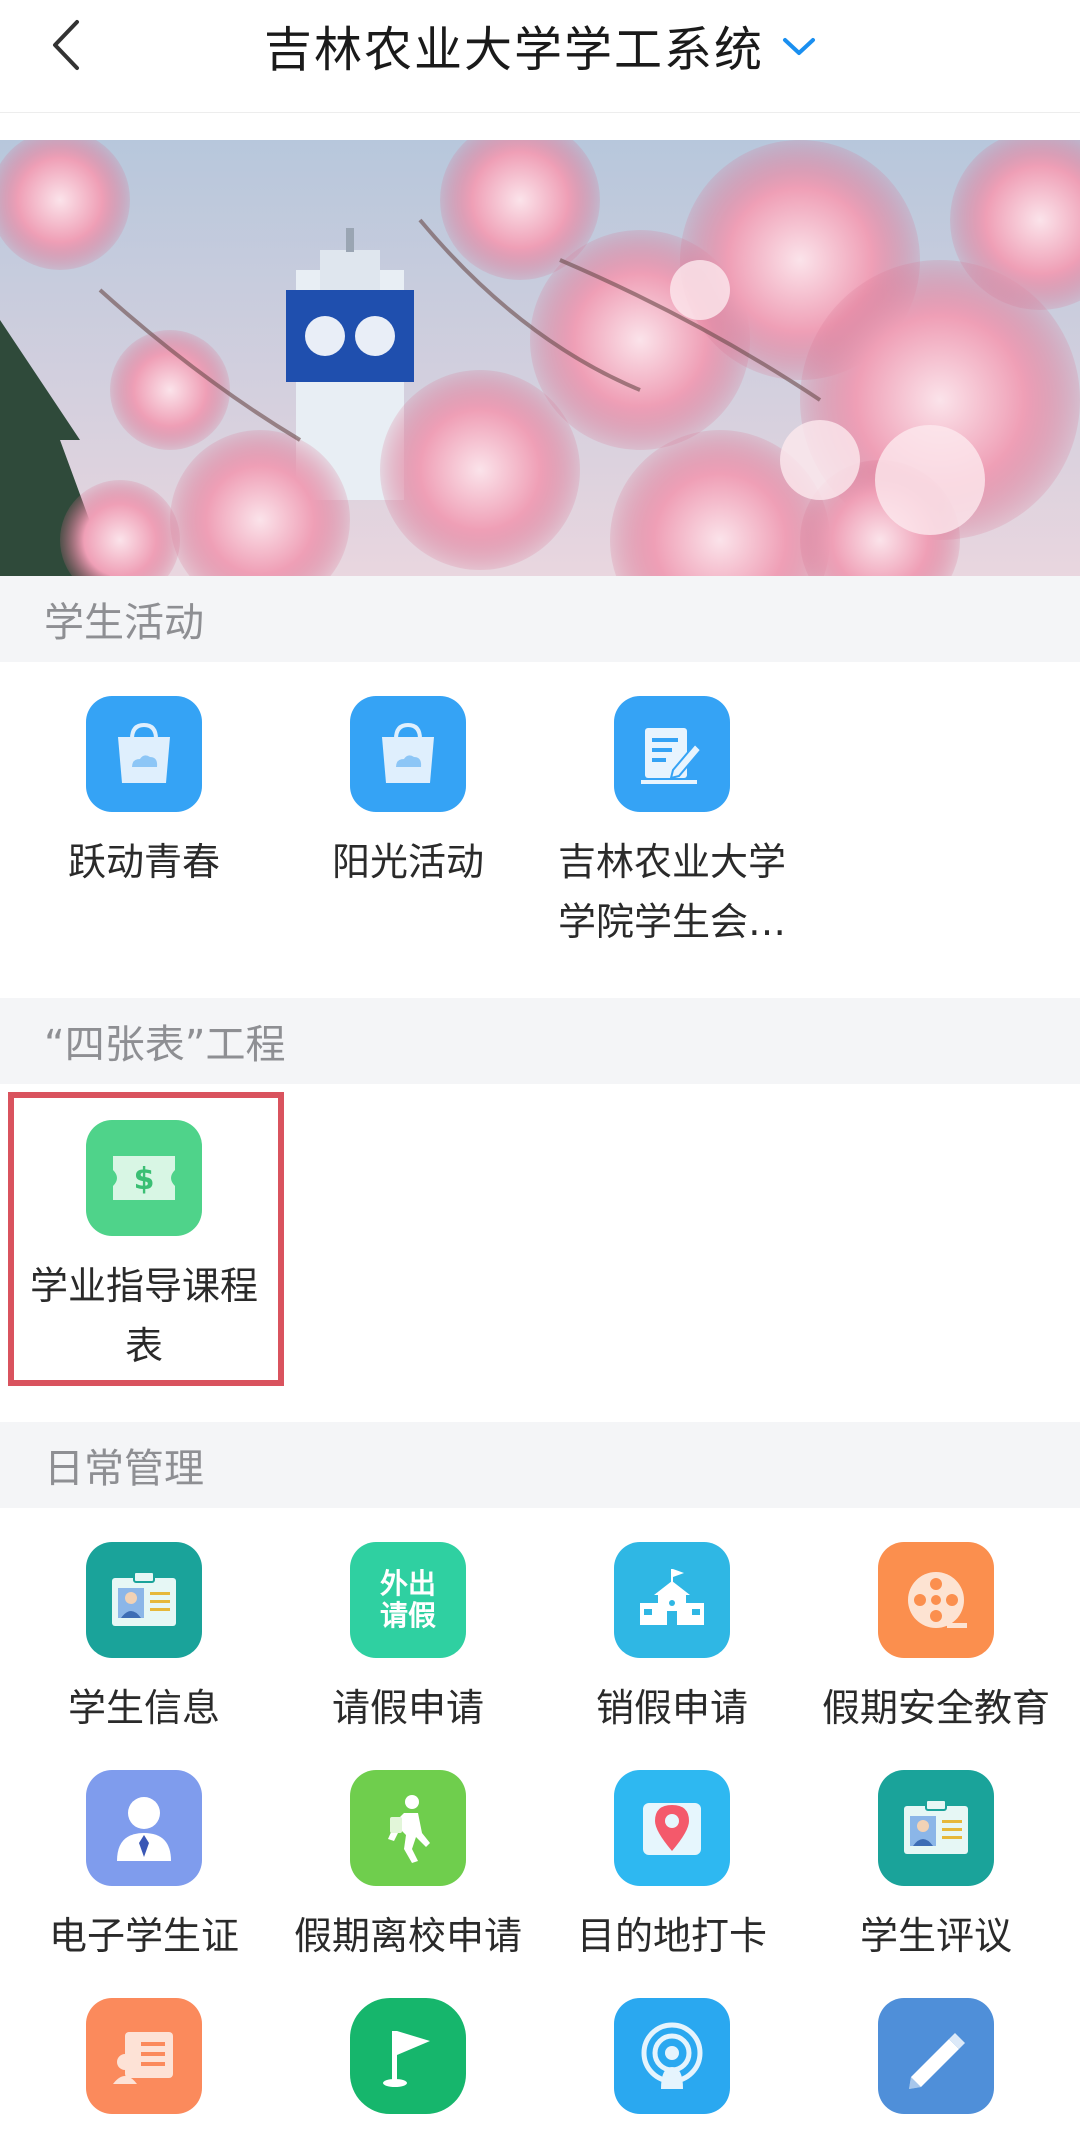  What do you see at coordinates (540, 1041) in the screenshot?
I see `section-header-four-tables: “四张表”工程` at bounding box center [540, 1041].